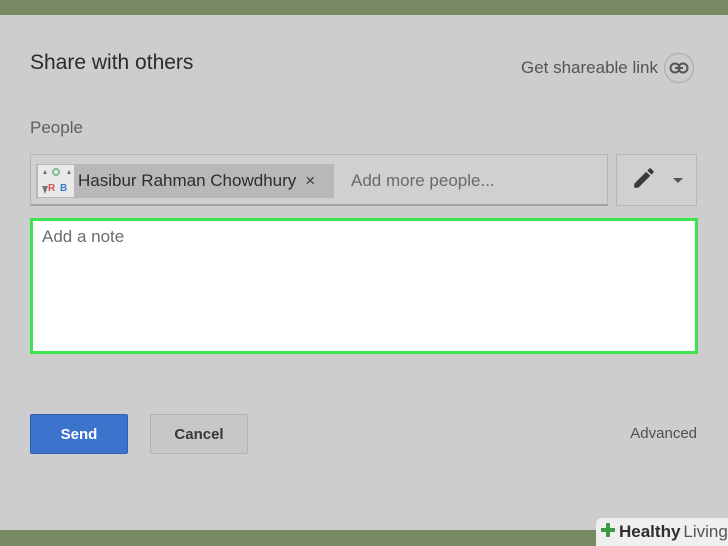 Image resolution: width=728 pixels, height=546 pixels. I want to click on plus-icon, so click(608, 532).